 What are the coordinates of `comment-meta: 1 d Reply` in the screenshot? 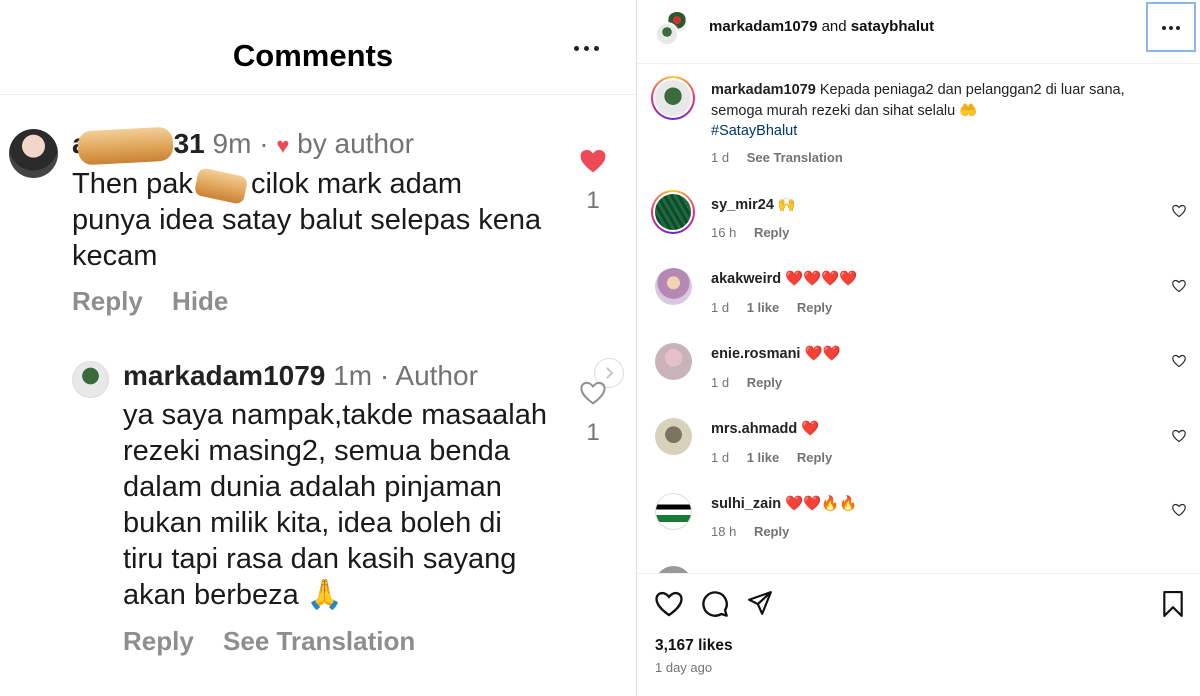 It's located at (746, 382).